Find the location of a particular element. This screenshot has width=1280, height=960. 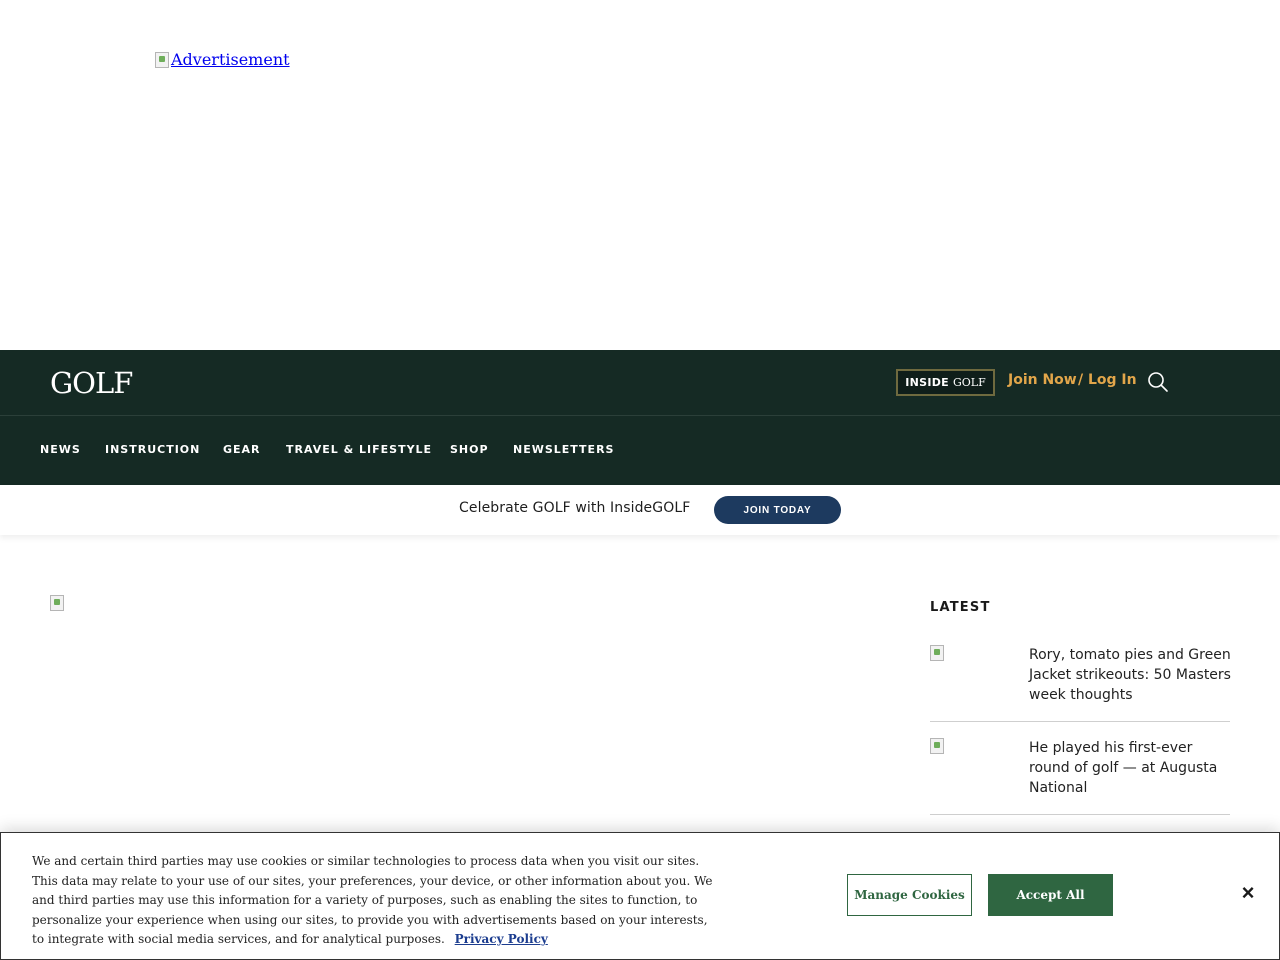

nav-item-newsletters: NEWSLETTERS is located at coordinates (563, 449).